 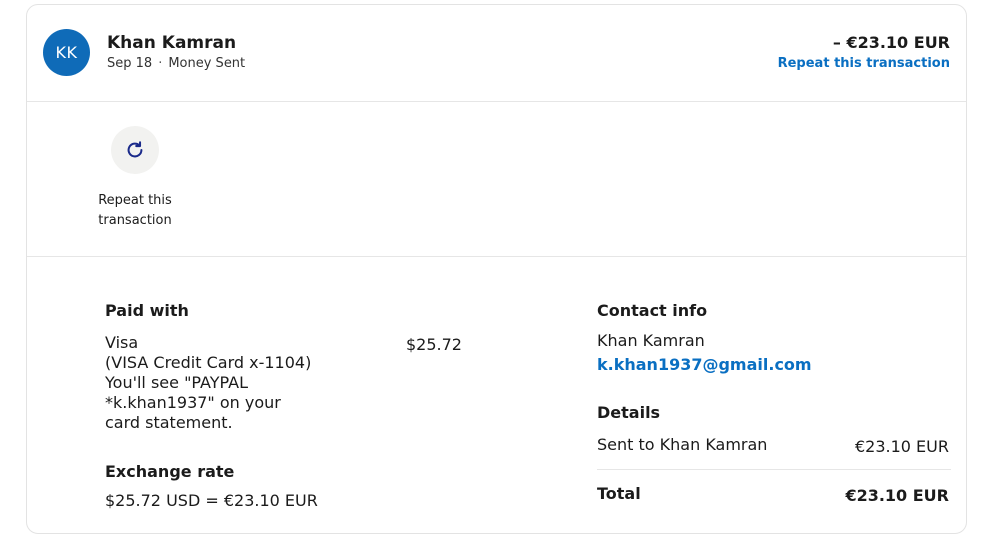 I want to click on paid-with-title: Paid with, so click(x=147, y=310).